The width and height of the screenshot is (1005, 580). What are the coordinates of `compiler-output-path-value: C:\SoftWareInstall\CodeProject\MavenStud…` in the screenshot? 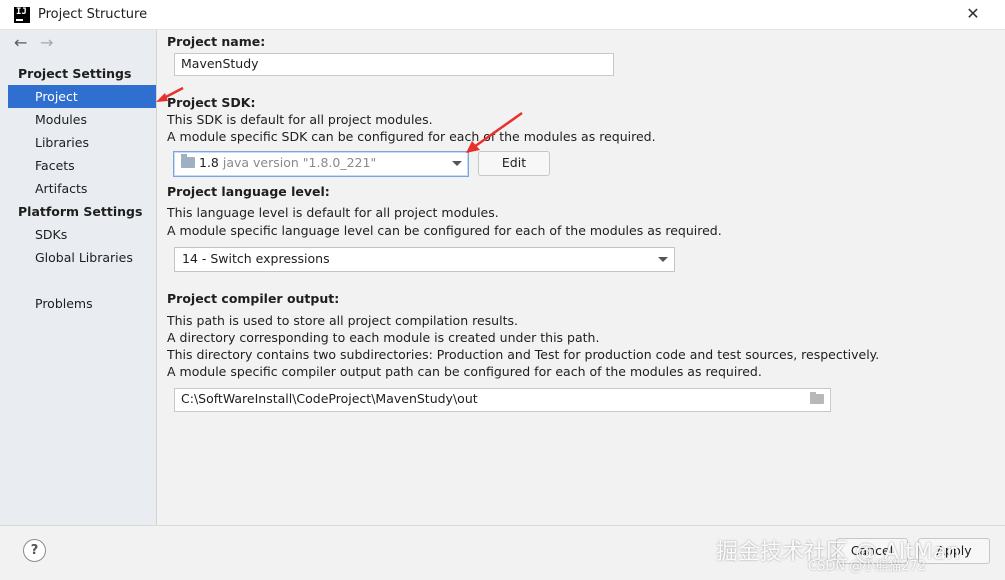 It's located at (329, 398).